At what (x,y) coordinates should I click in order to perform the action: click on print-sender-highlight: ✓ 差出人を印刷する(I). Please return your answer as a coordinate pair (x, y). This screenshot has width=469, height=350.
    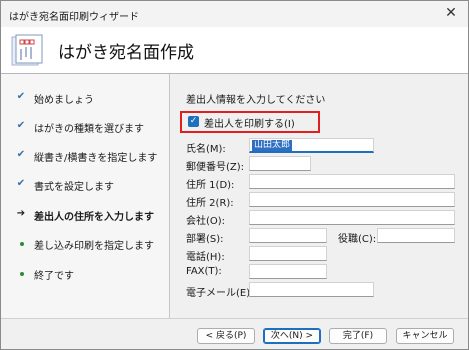
    Looking at the image, I should click on (250, 122).